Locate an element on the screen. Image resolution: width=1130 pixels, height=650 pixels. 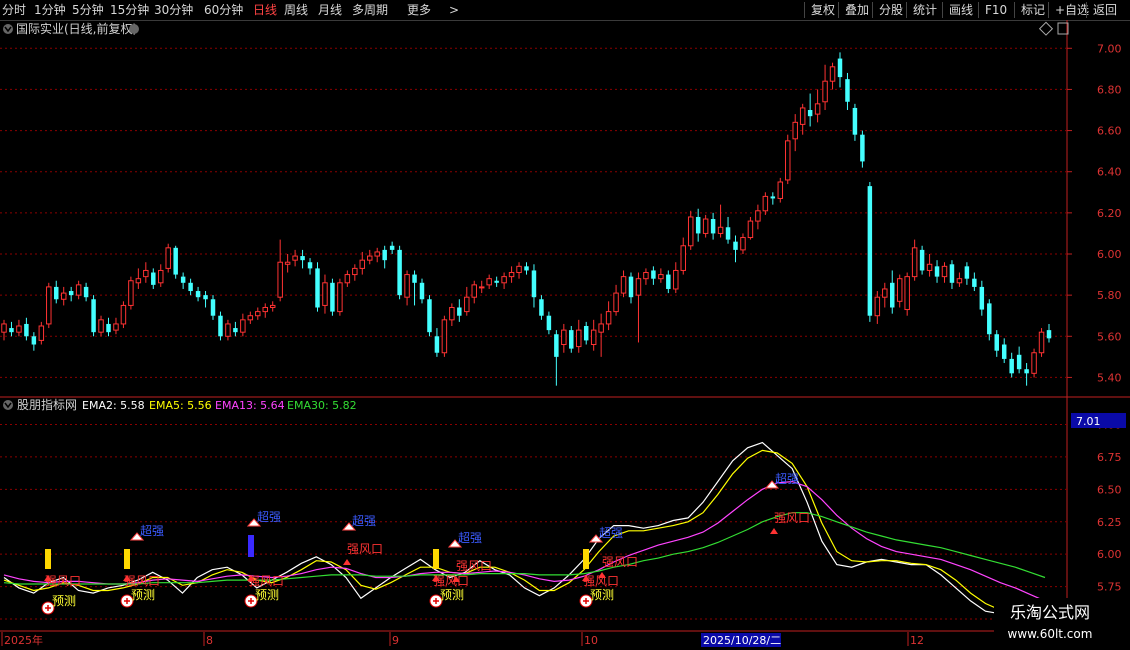
indicator-tick-label: 6.00 is located at coordinates (1109, 554).